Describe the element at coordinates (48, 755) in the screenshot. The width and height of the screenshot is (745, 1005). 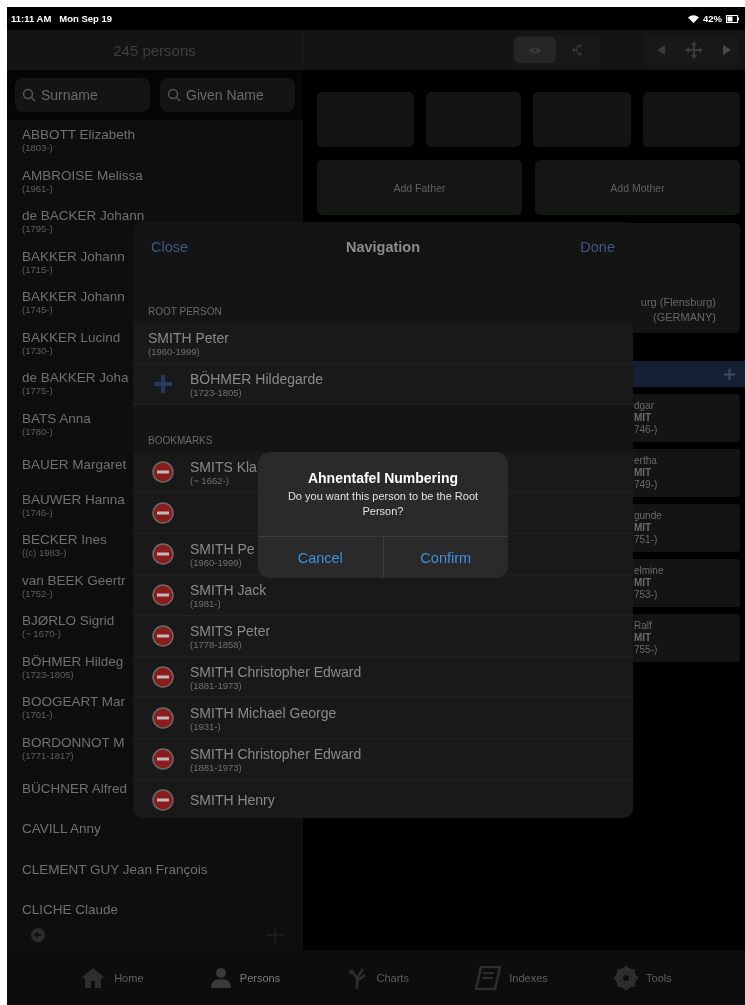
I see `life-dates: (1771-1817)` at that location.